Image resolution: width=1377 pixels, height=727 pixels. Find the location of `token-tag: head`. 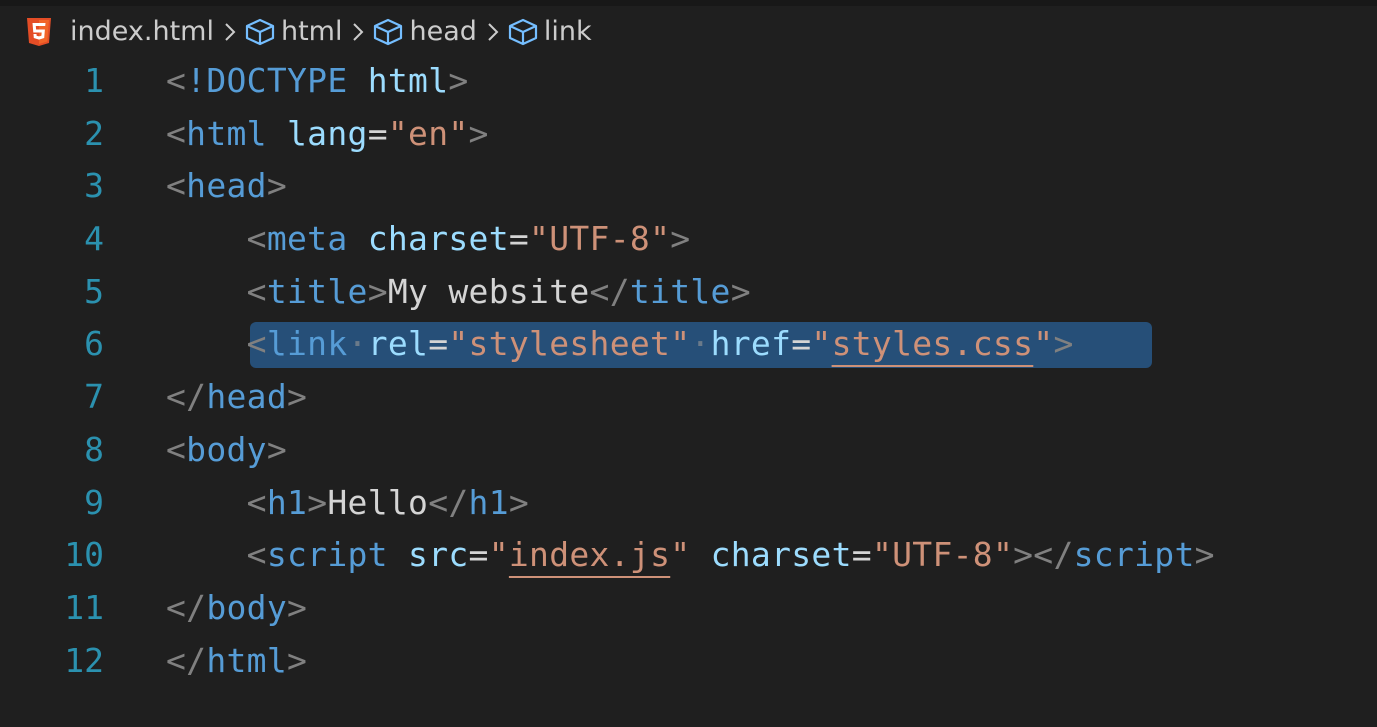

token-tag: head is located at coordinates (226, 186).